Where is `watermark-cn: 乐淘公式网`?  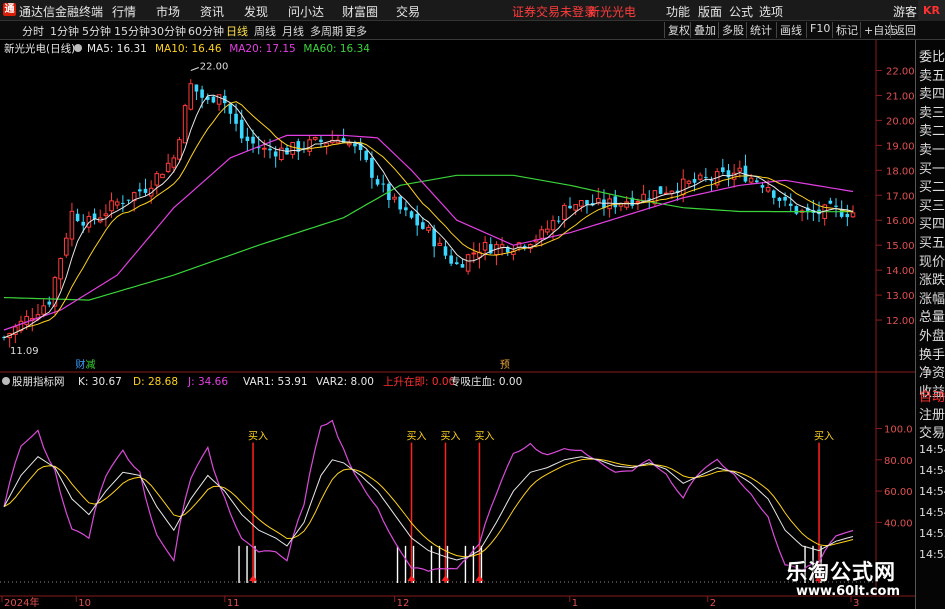
watermark-cn: 乐淘公式网 is located at coordinates (841, 572).